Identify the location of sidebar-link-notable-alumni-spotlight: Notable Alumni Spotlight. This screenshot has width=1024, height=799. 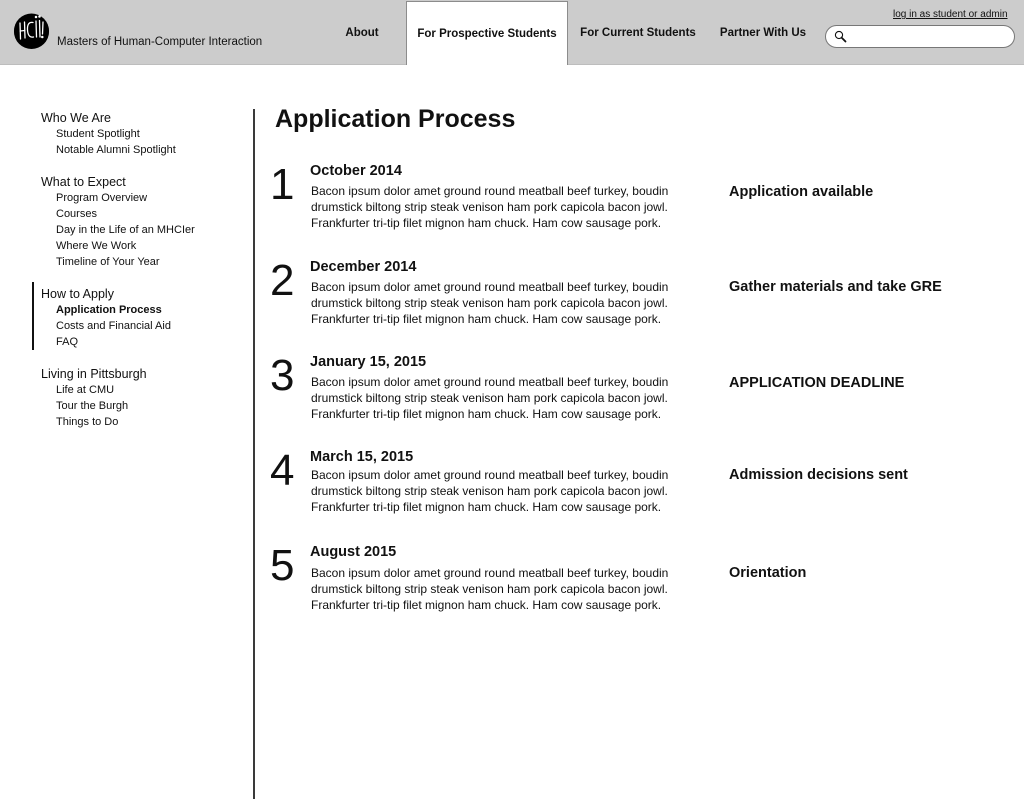
(108, 150).